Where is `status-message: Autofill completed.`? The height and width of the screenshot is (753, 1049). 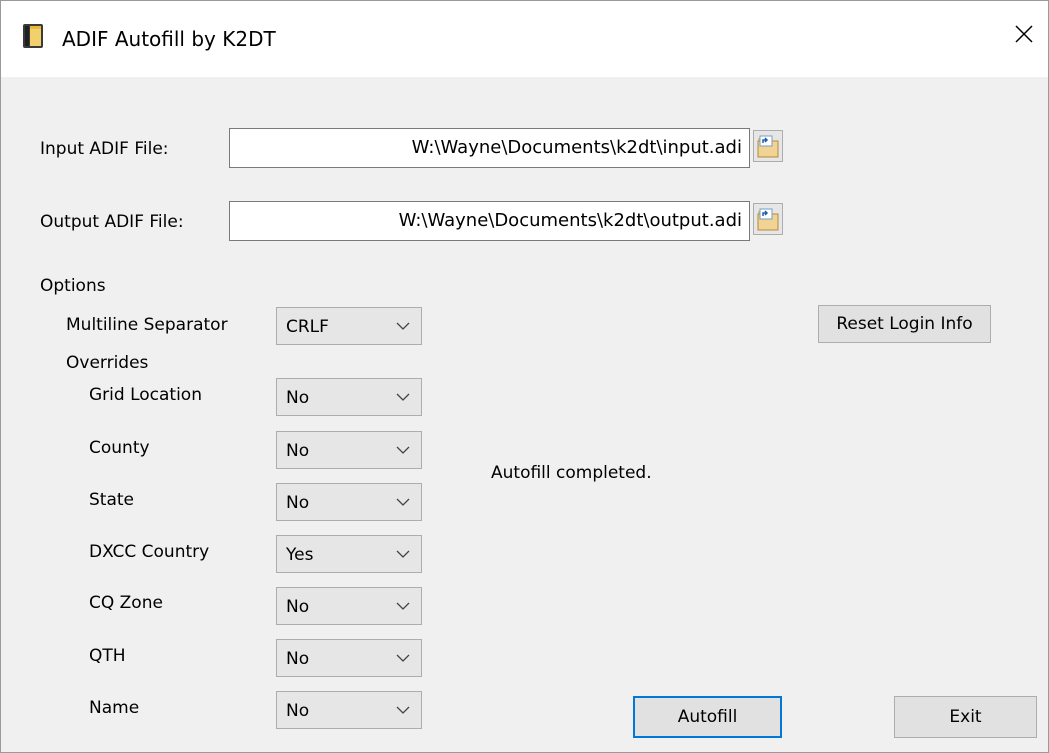
status-message: Autofill completed. is located at coordinates (571, 473).